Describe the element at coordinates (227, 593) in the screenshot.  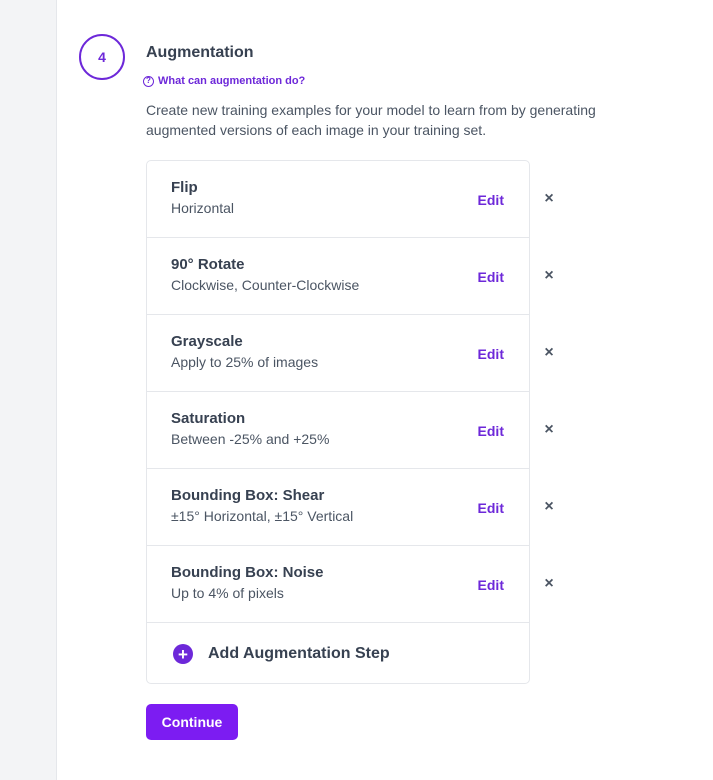
I see `augmentation-detail: Up to 4% of pixels` at that location.